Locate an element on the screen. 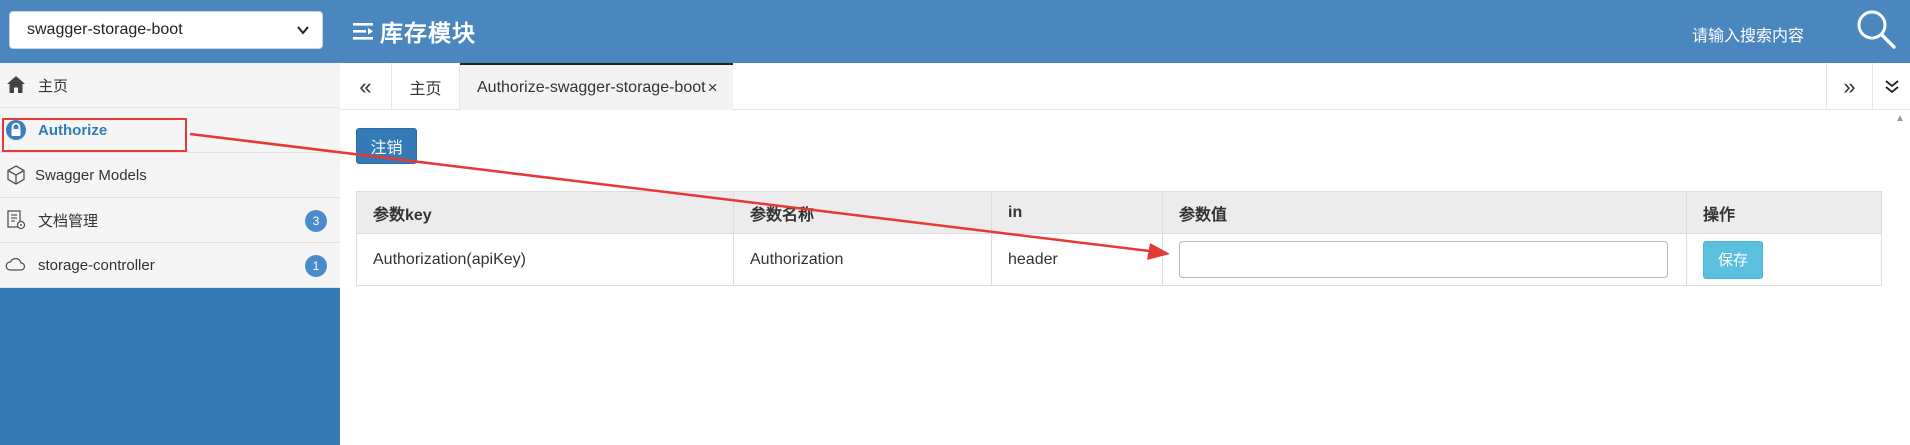  sidebar-item-swagger-models: Swagger Models is located at coordinates (170, 175).